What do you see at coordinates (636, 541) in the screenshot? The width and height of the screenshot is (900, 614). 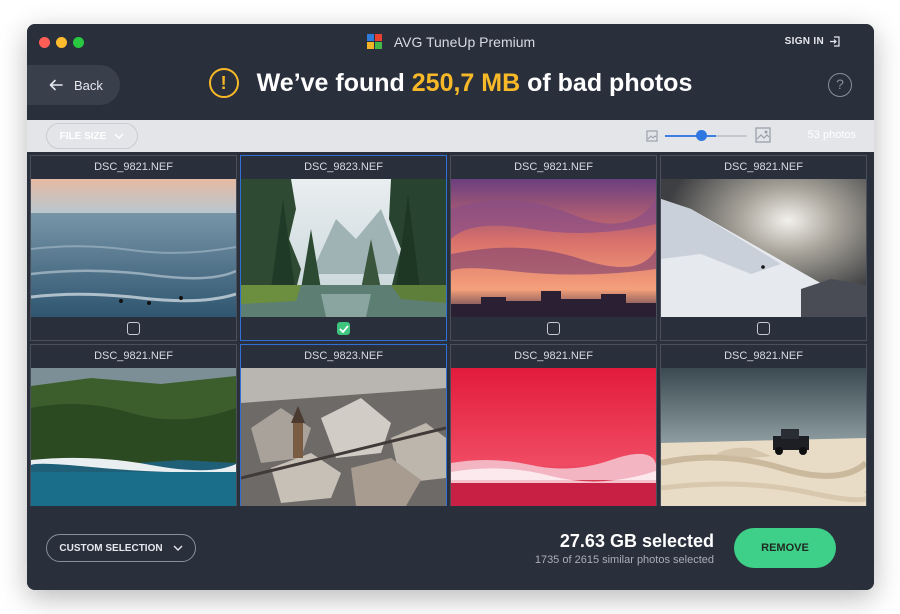 I see `selected-size: 27.63 GB selected` at bounding box center [636, 541].